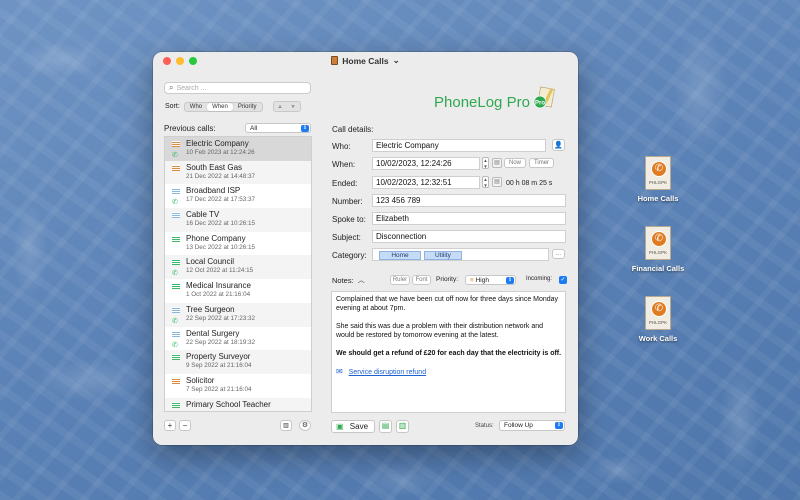 This screenshot has height=500, width=800. Describe the element at coordinates (400, 255) in the screenshot. I see `category-chip-home: Home` at that location.